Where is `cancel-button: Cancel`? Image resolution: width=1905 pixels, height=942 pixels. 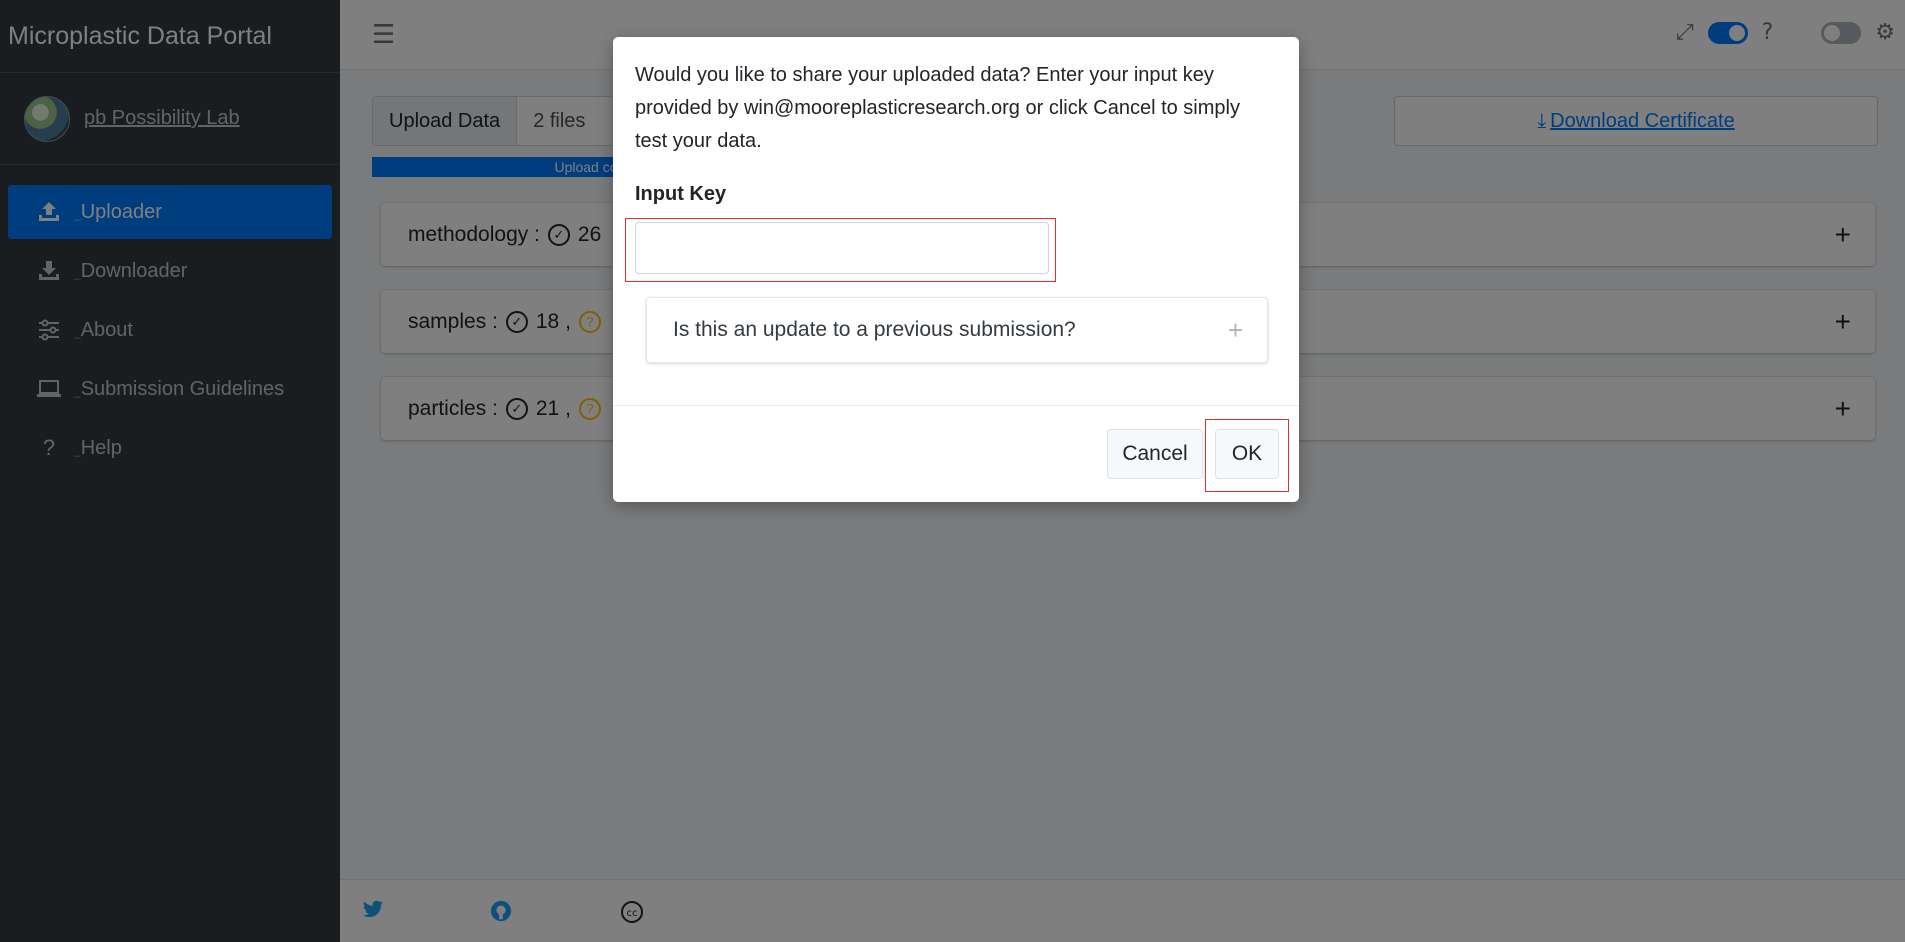
cancel-button: Cancel is located at coordinates (1155, 454).